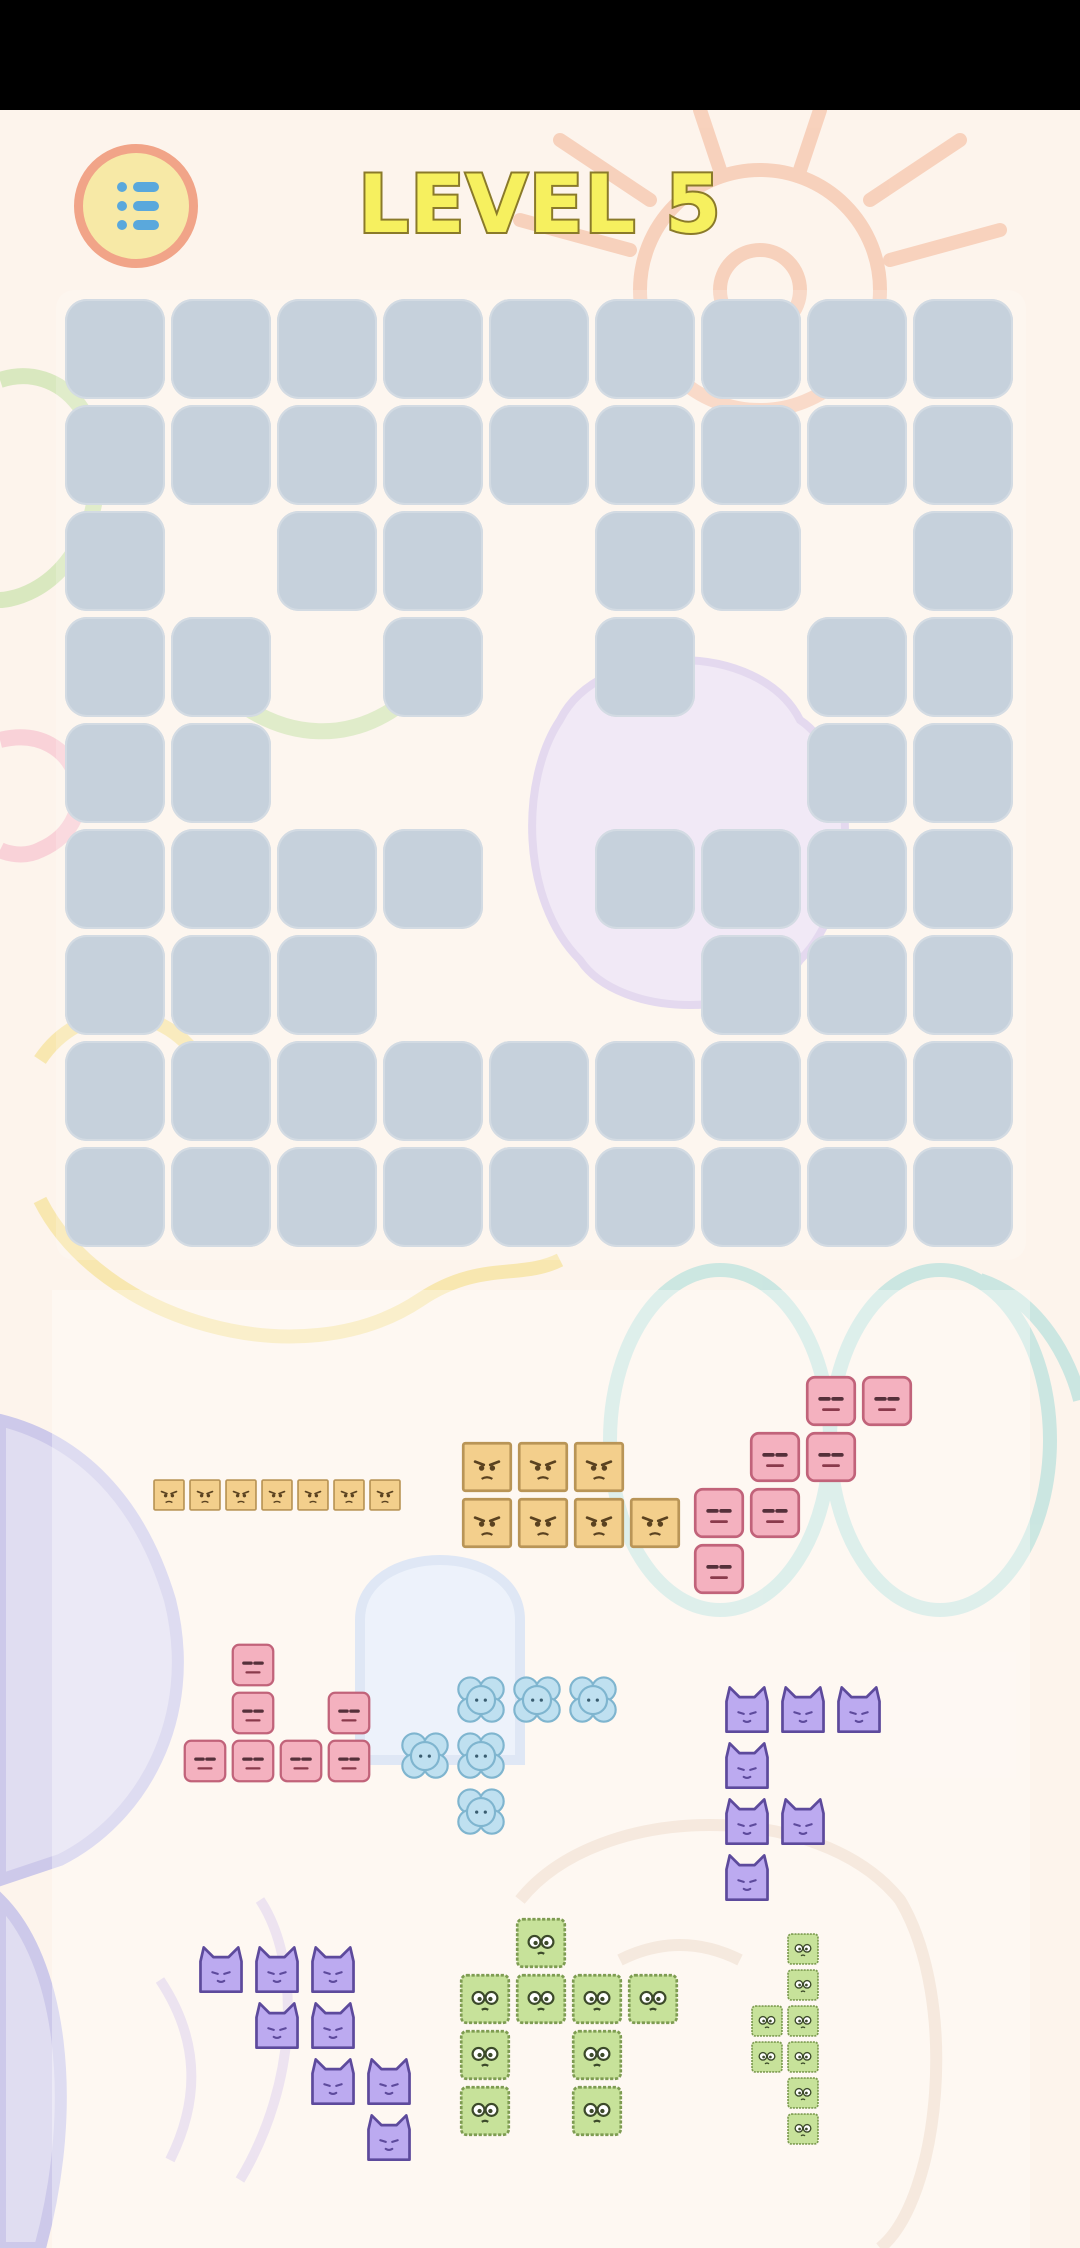 Image resolution: width=1080 pixels, height=2248 pixels. I want to click on level-title: LEVEL 5, so click(539, 204).